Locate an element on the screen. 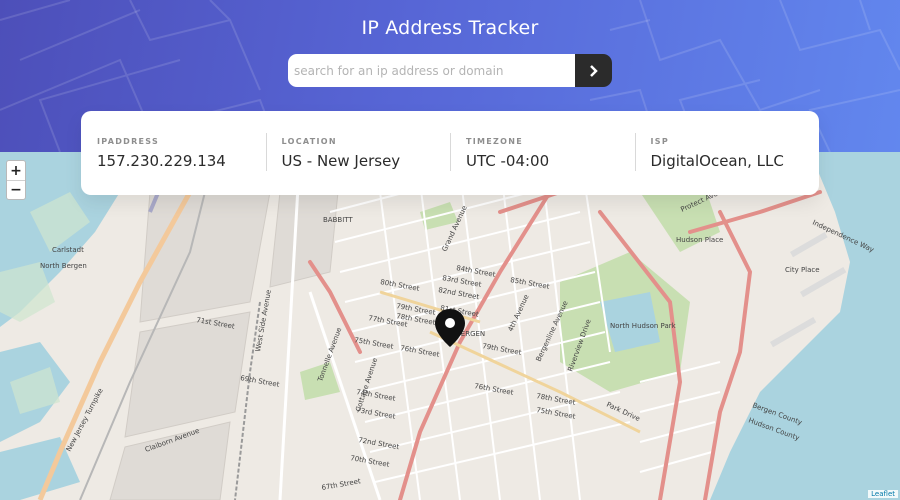 Image resolution: width=900 pixels, height=500 pixels. isp-section: ISP DigitalOcean, LLC is located at coordinates (727, 153).